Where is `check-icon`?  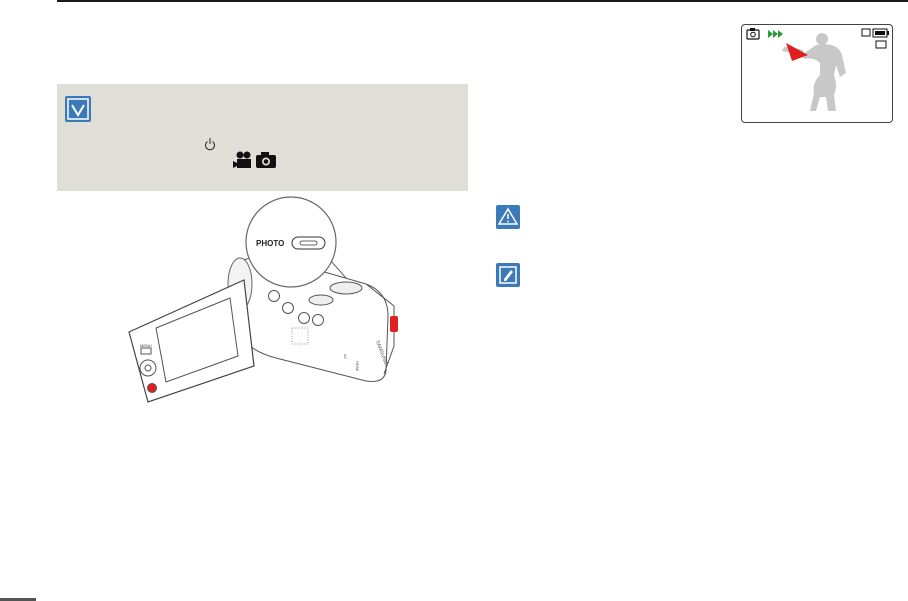
check-icon is located at coordinates (78, 109).